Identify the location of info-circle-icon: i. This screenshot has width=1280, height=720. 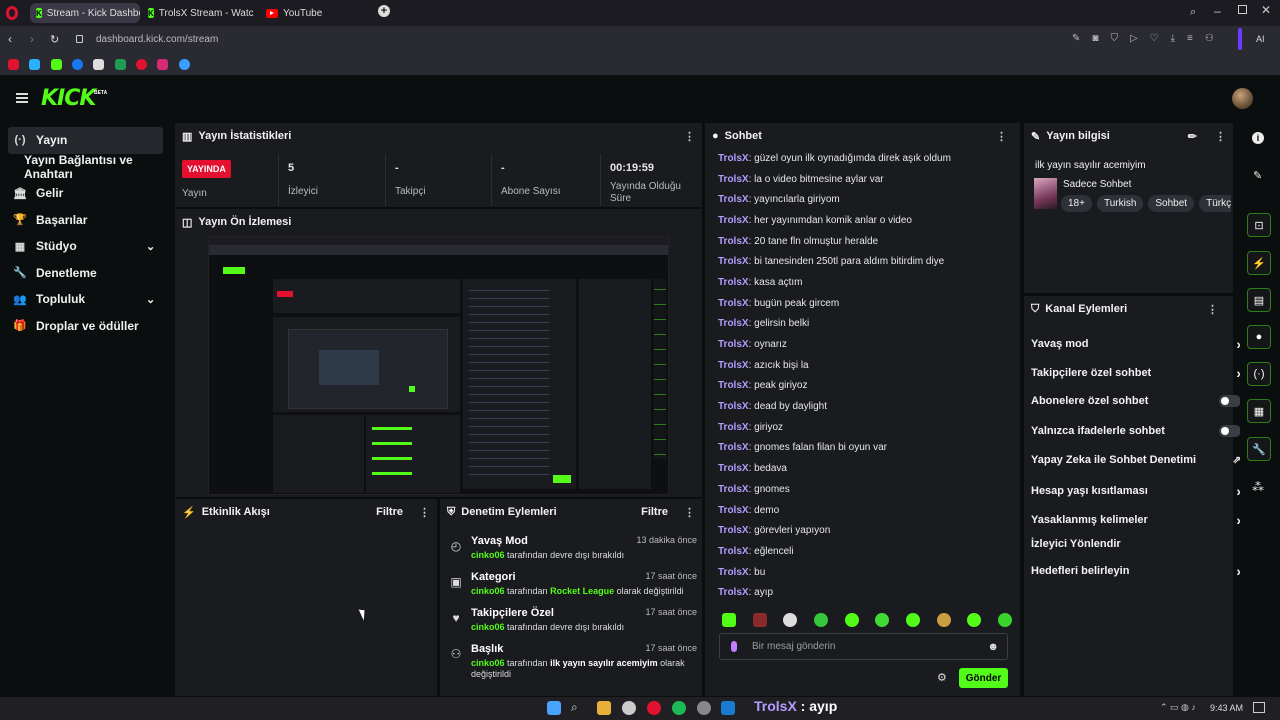
(1258, 138).